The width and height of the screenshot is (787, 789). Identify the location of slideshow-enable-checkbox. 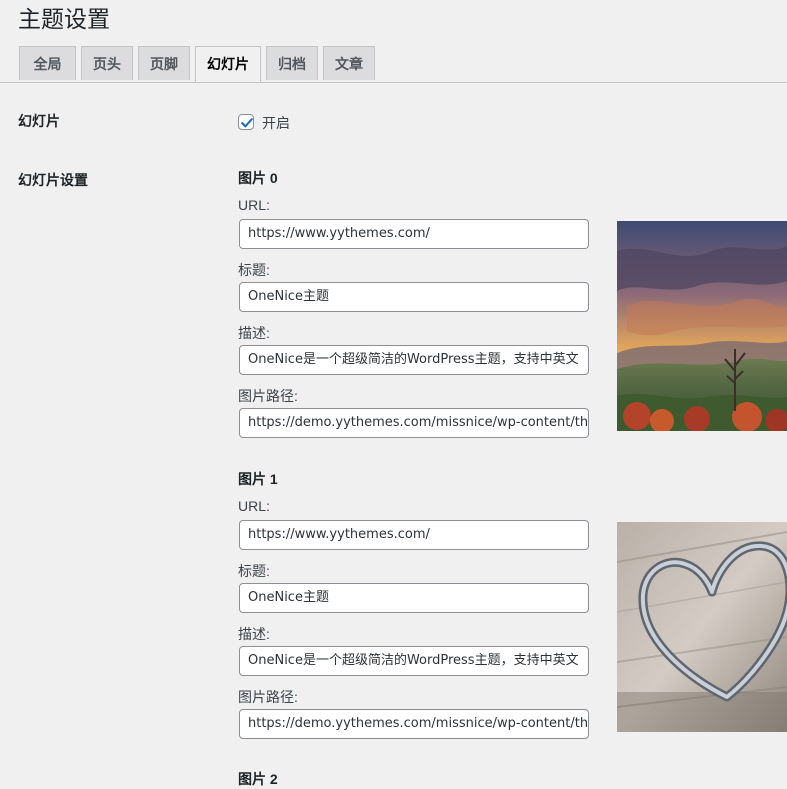
(246, 122).